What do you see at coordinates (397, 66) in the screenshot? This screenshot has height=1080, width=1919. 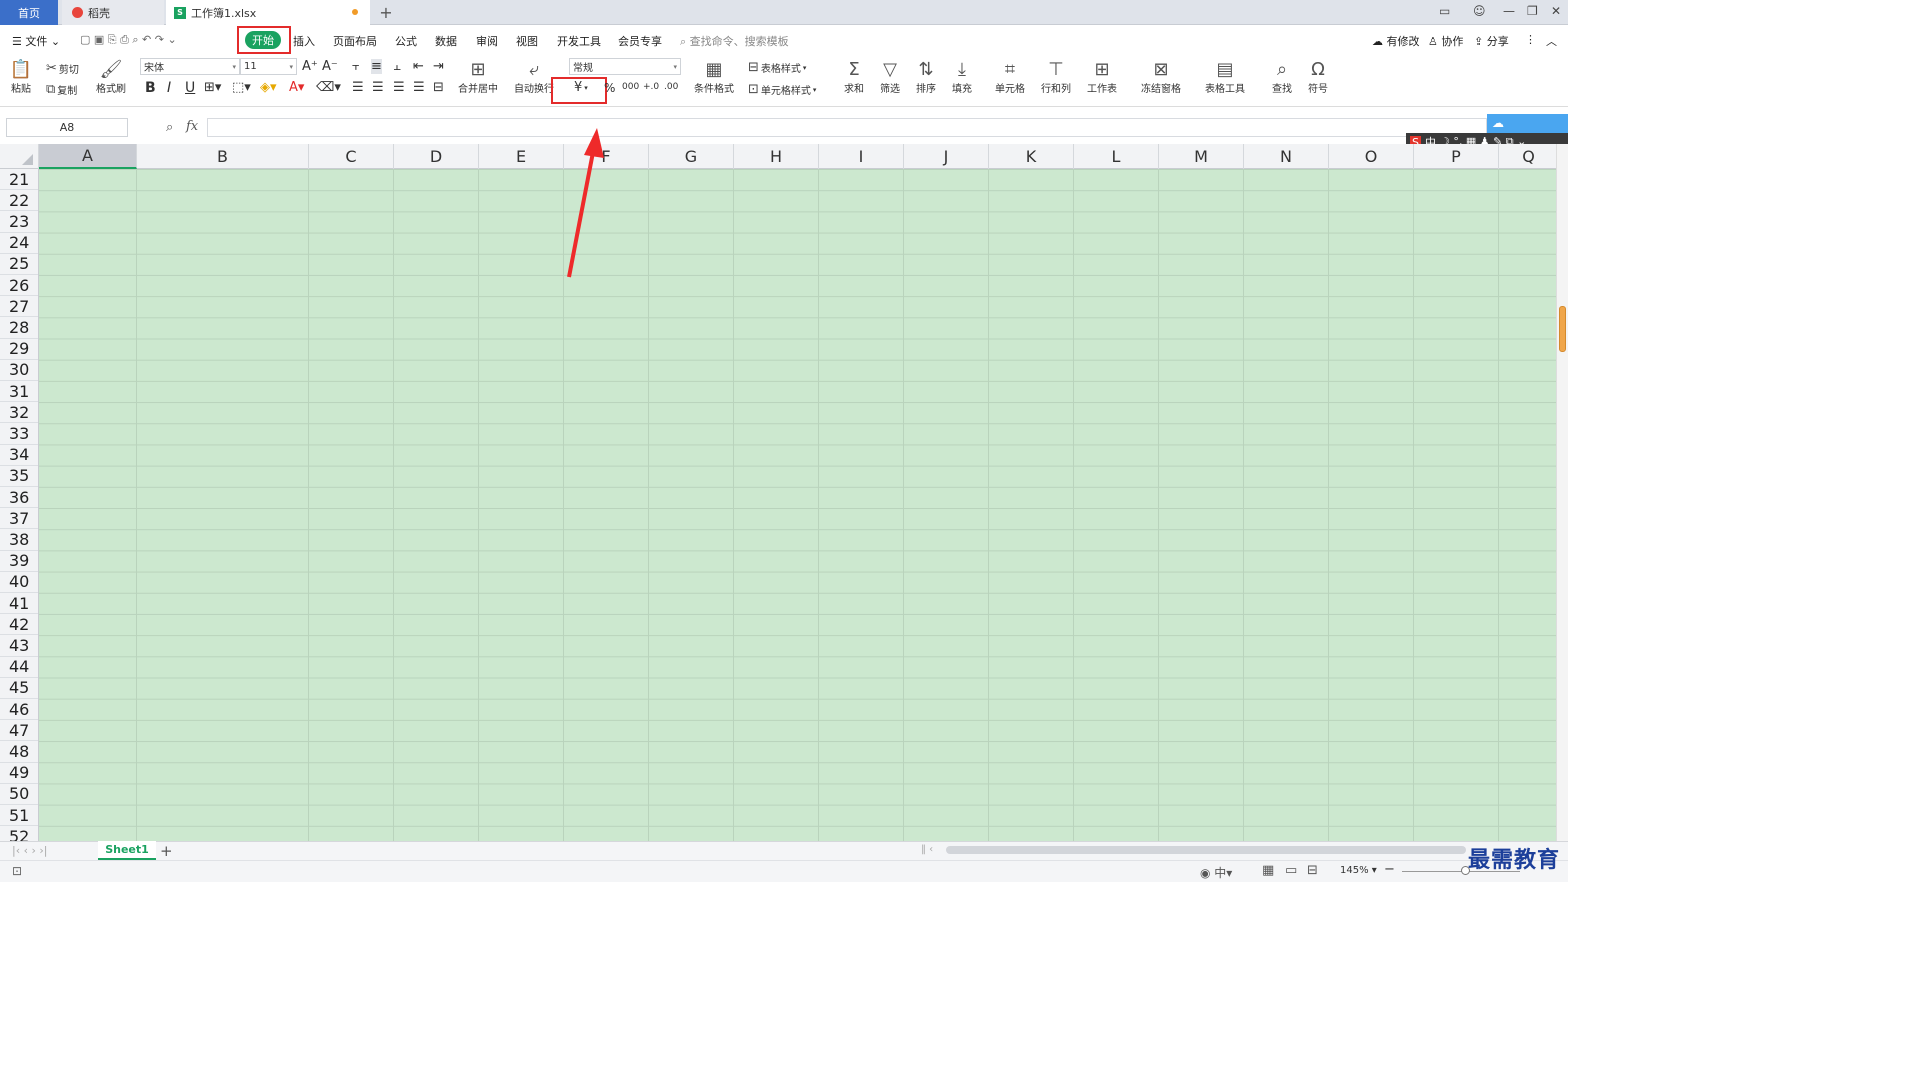 I see `align-bottom-icon: ⫠` at bounding box center [397, 66].